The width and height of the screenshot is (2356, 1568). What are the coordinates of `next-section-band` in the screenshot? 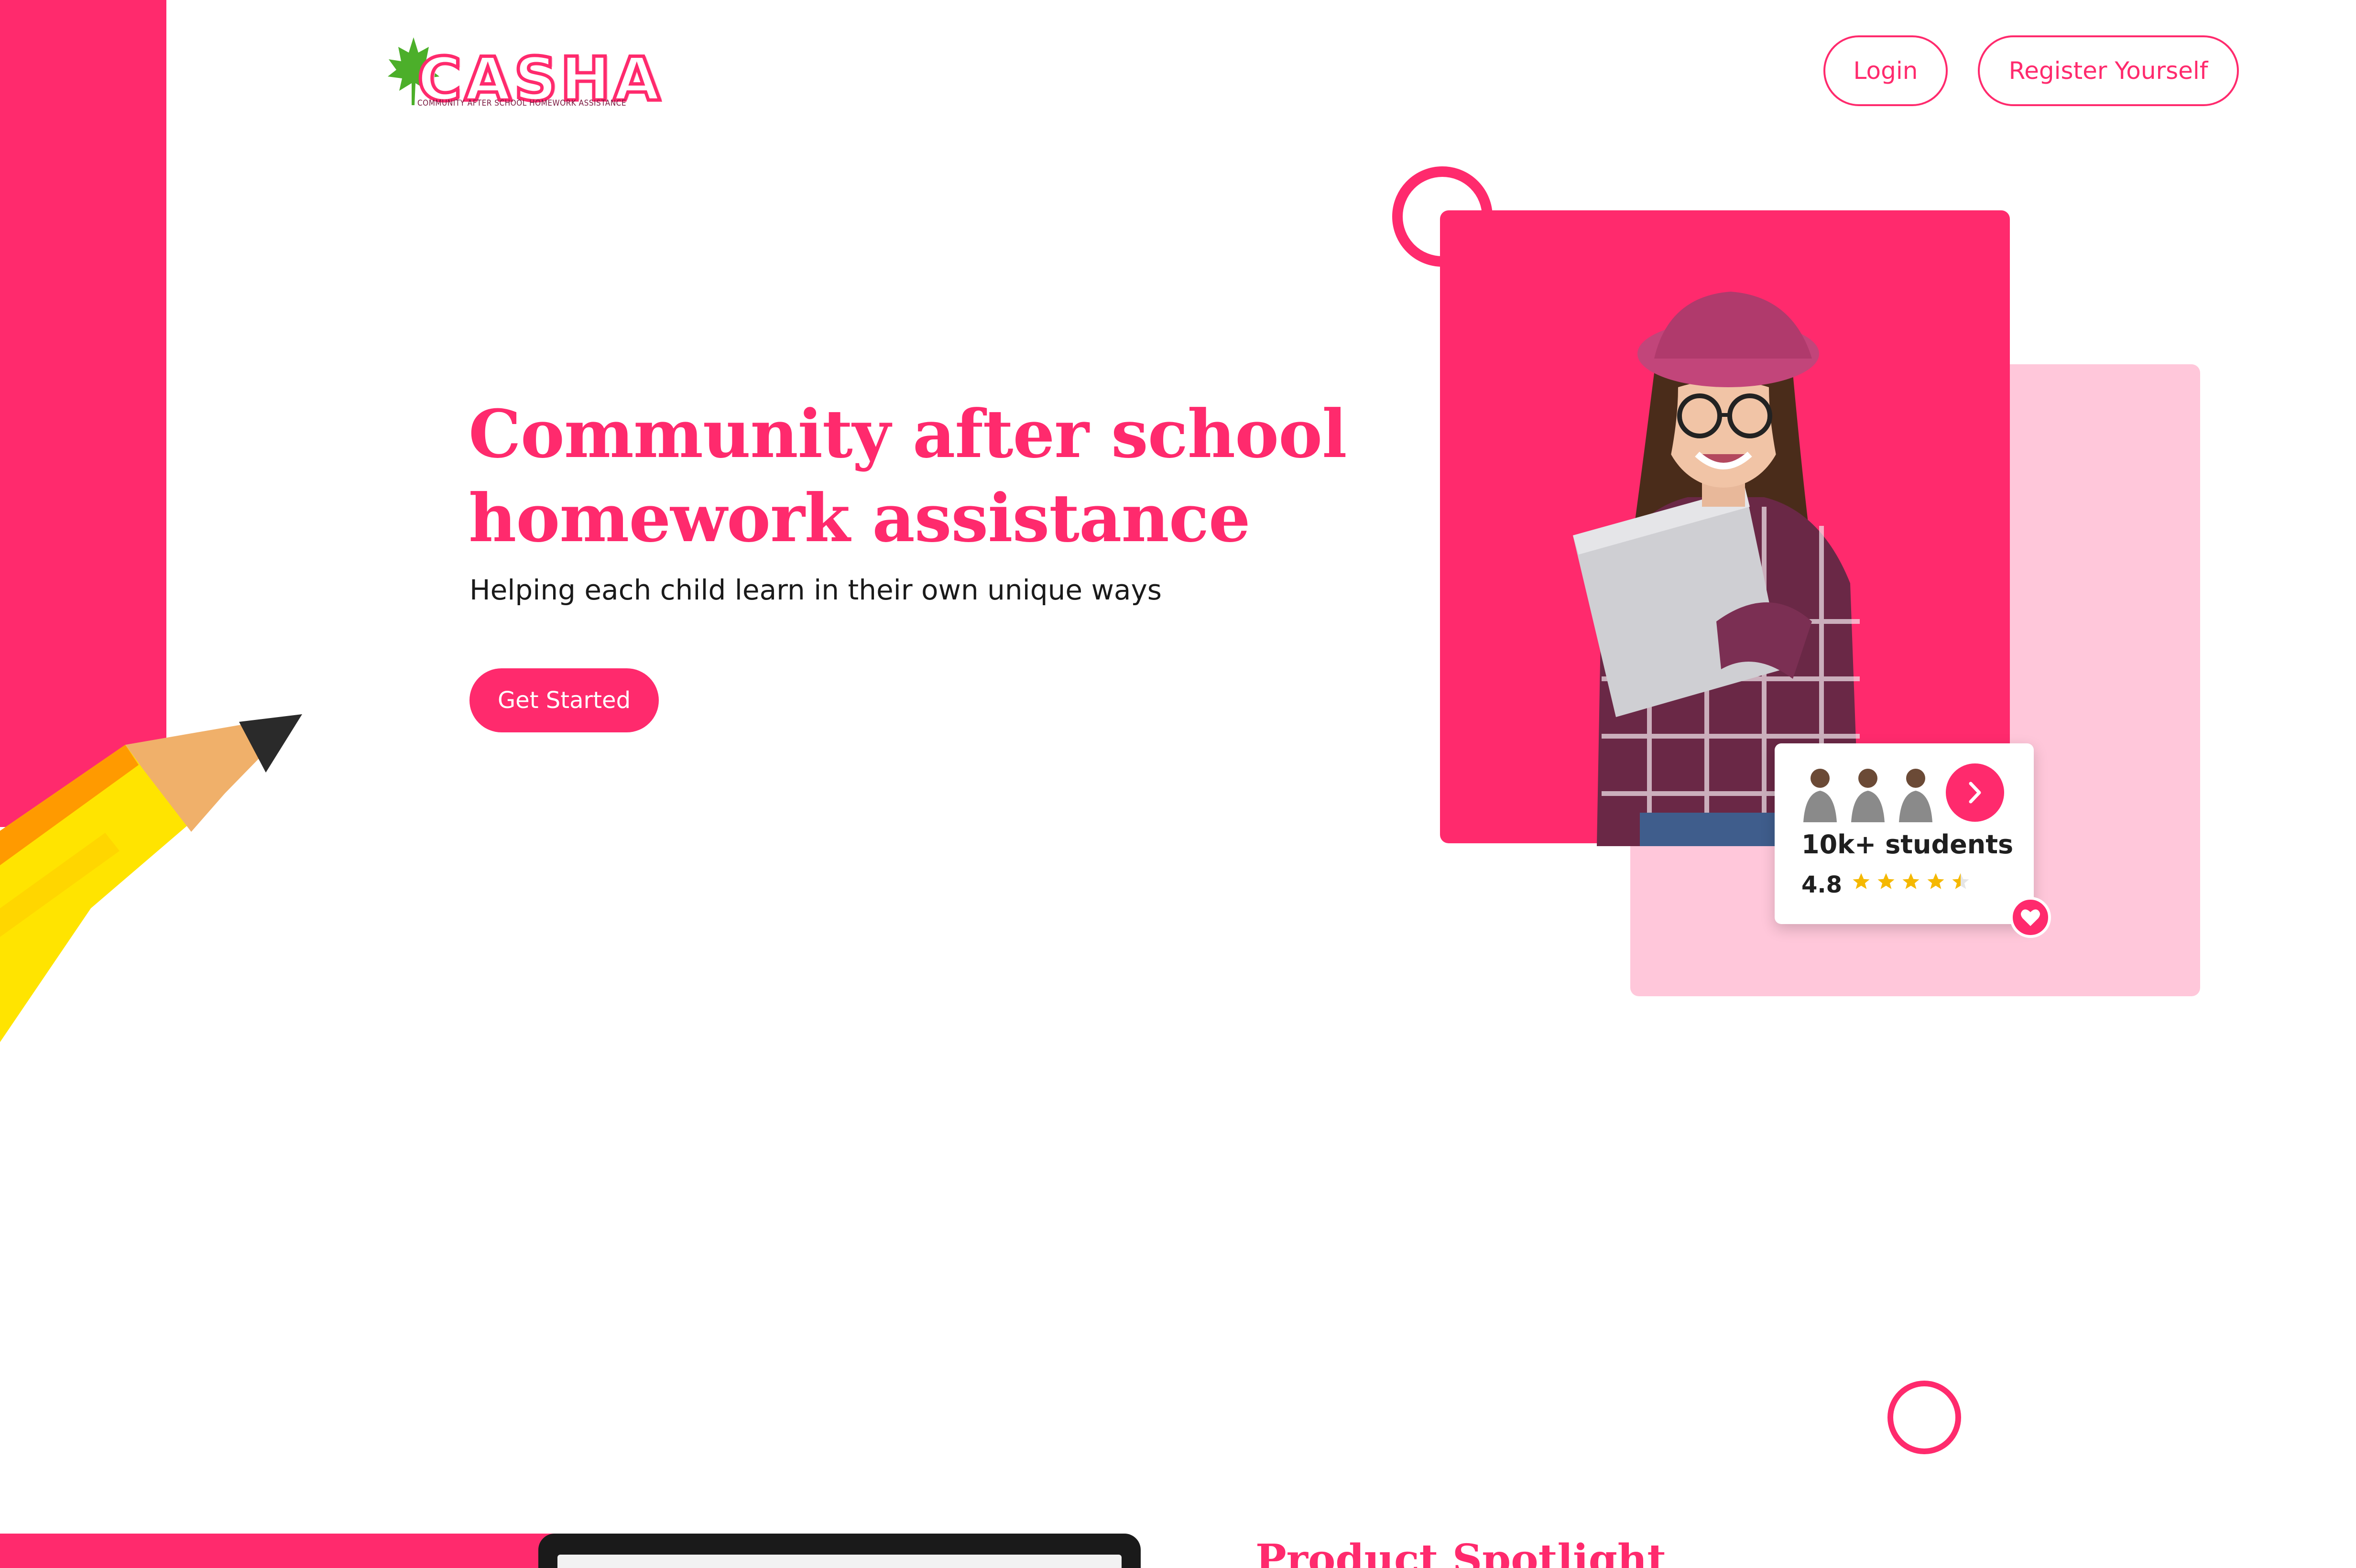 It's located at (287, 1551).